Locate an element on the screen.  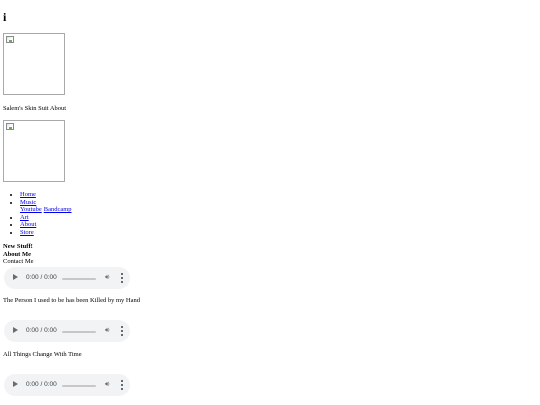
nav-link-about: About is located at coordinates (28, 224).